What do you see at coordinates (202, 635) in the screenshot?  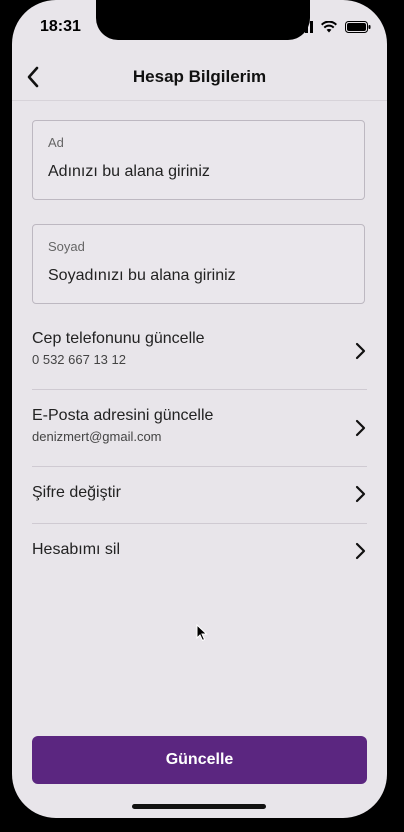 I see `mouse-cursor-icon` at bounding box center [202, 635].